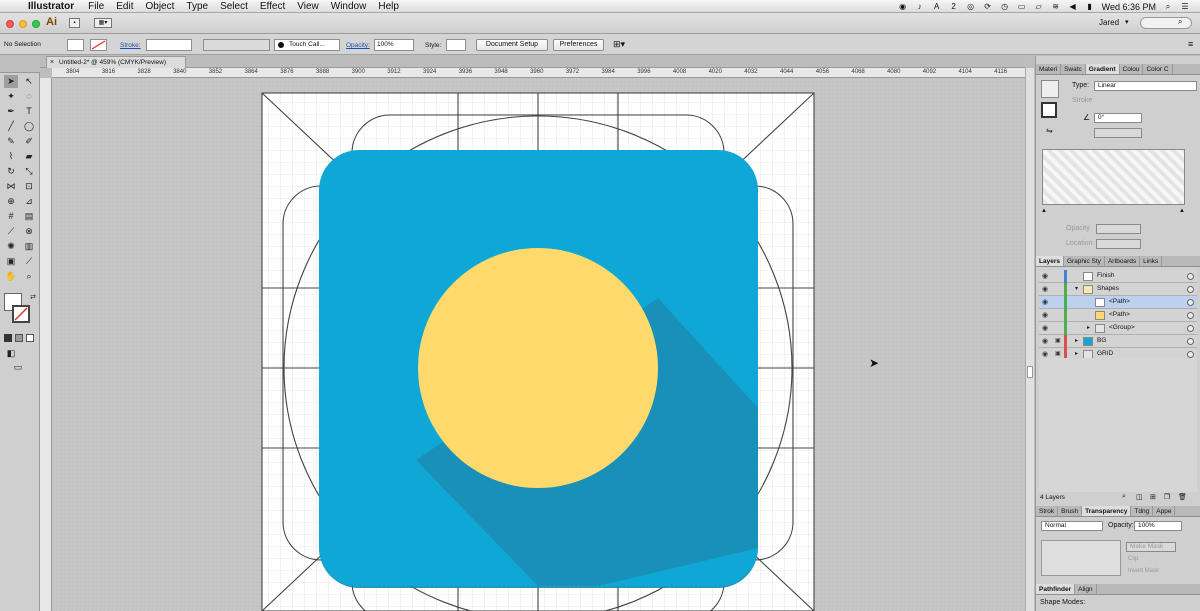  I want to click on menu-clock: Wed 6:36 PM, so click(1129, 7).